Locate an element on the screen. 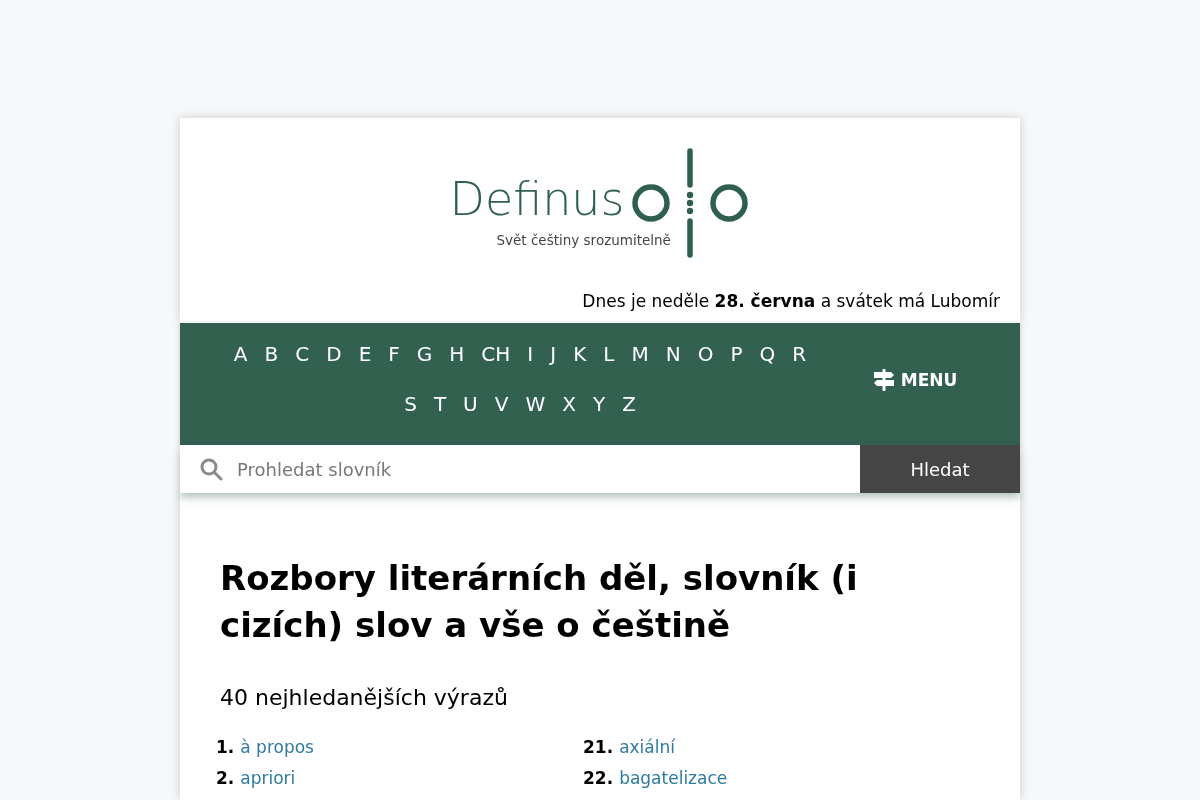 The image size is (1200, 800). date-line: Dnes je neděle 28. června a svátek má Lubomír is located at coordinates (791, 301).